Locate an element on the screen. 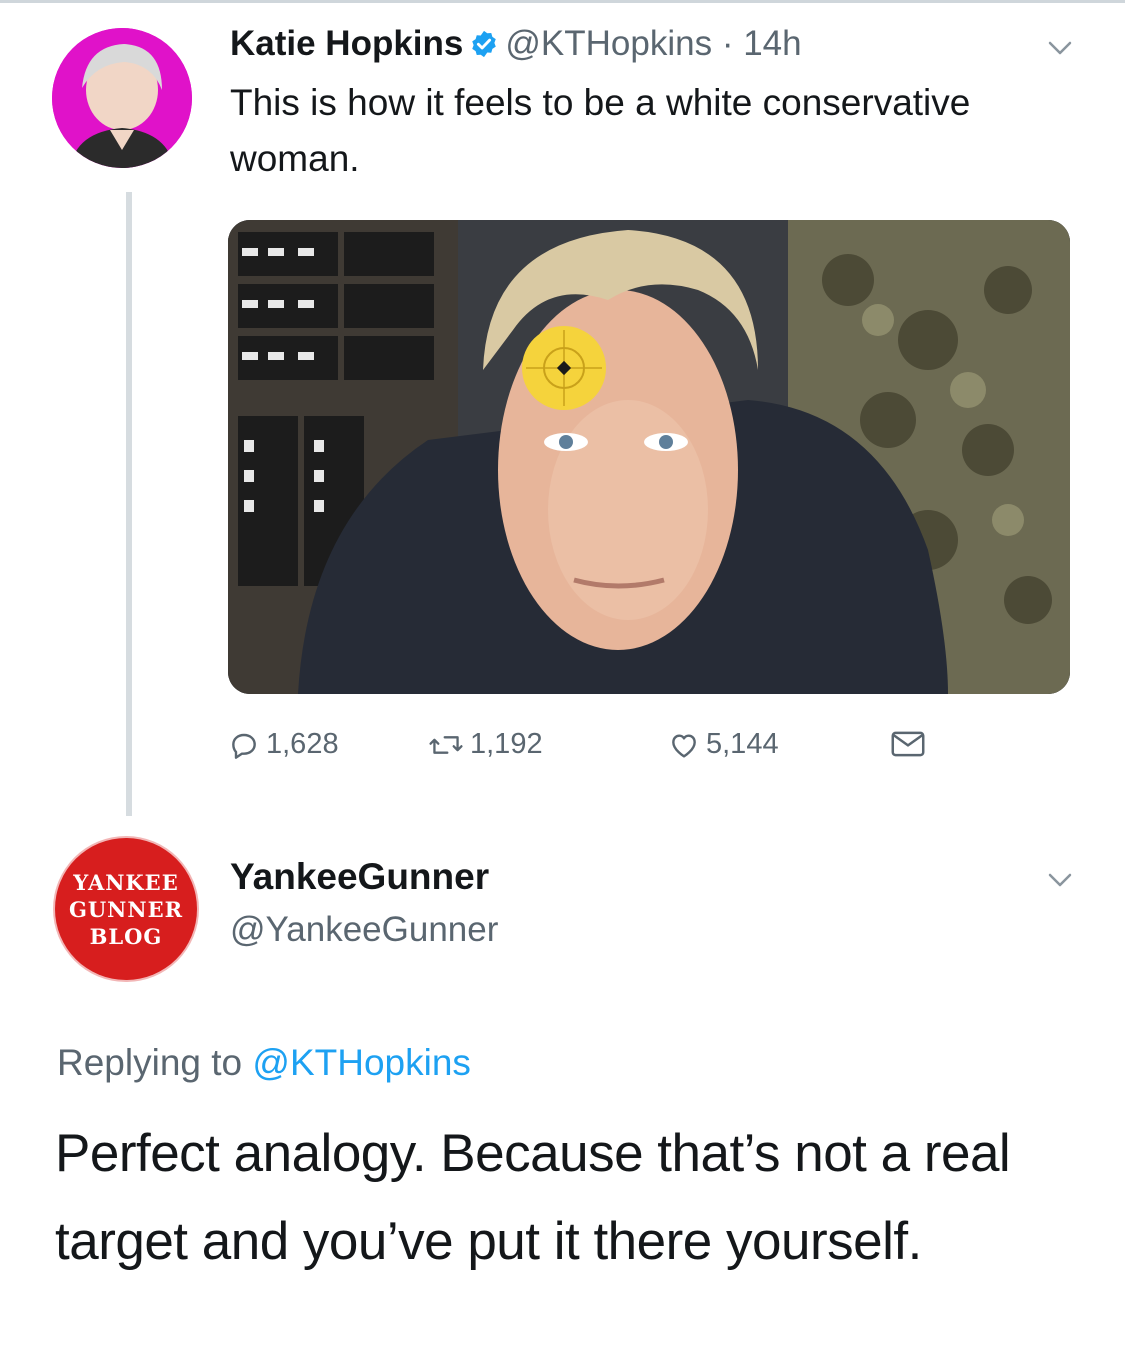 Image resolution: width=1125 pixels, height=1372 pixels. replying-to-label: Replying to is located at coordinates (150, 1062).